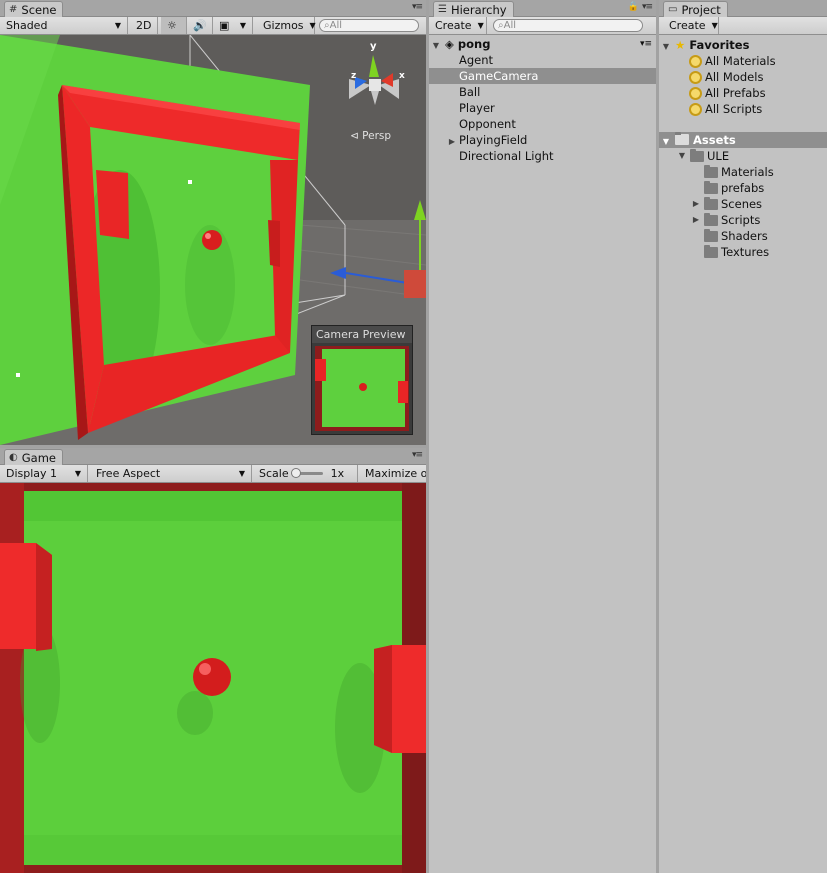 This screenshot has height=873, width=827. I want to click on maximize-label: Maximize on Play, so click(395, 473).